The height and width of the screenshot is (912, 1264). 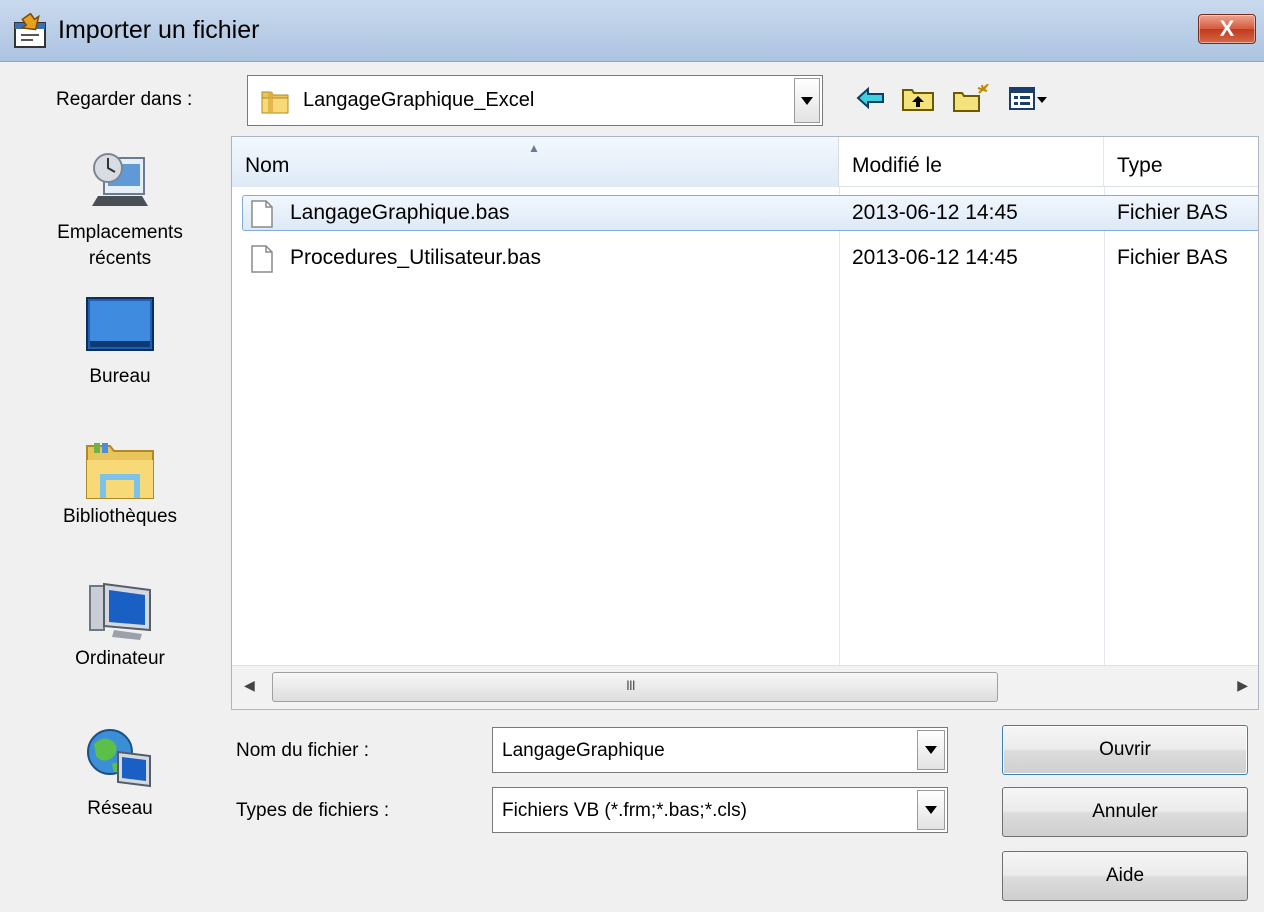 I want to click on cancel-button: Annuler, so click(x=1125, y=812).